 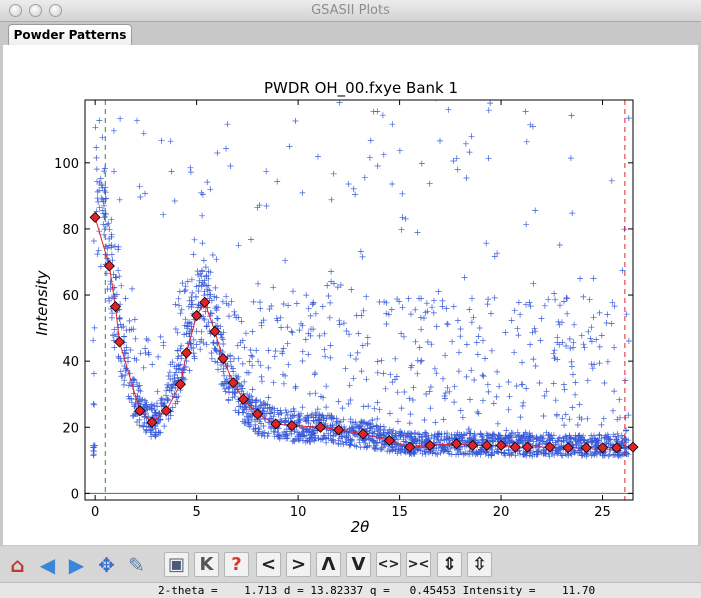 I want to click on key-button: K, so click(x=206, y=564).